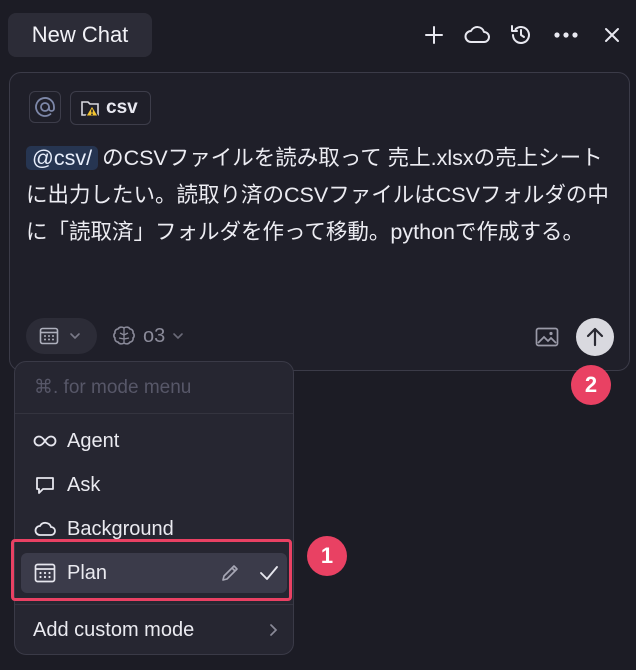  Describe the element at coordinates (154, 485) in the screenshot. I see `mode-item-ask: Ask` at that location.